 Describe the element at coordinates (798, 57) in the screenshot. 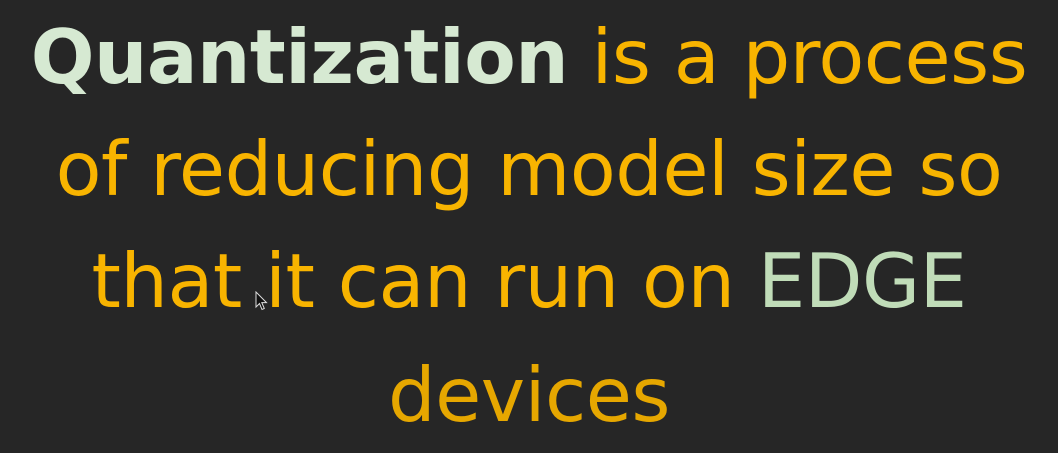

I see `line-1-text: is a process` at that location.